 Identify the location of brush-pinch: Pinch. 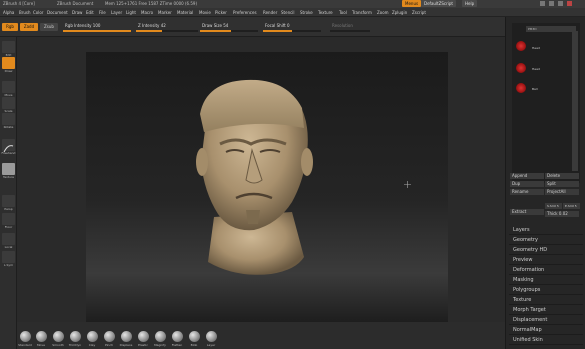
(109, 339).